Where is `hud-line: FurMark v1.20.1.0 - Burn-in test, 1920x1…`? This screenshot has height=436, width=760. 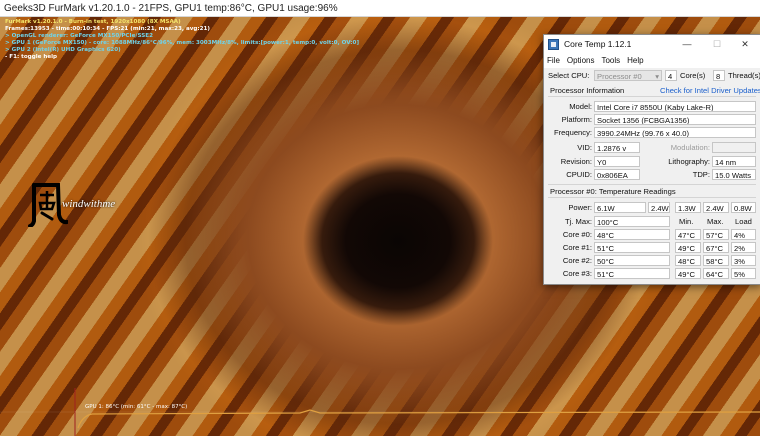 hud-line: FurMark v1.20.1.0 - Burn-in test, 1920x1… is located at coordinates (93, 22).